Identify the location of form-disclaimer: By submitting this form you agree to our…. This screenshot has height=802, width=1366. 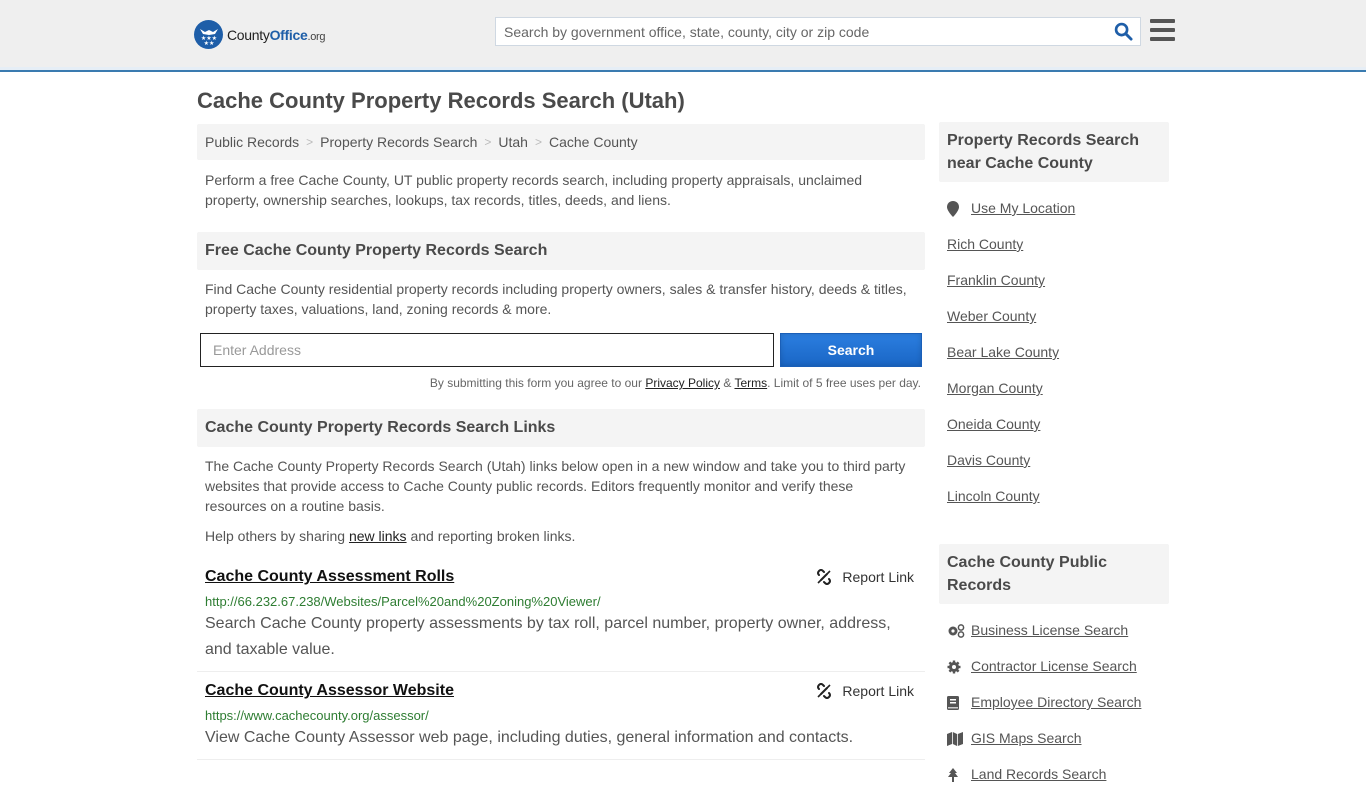
(675, 383).